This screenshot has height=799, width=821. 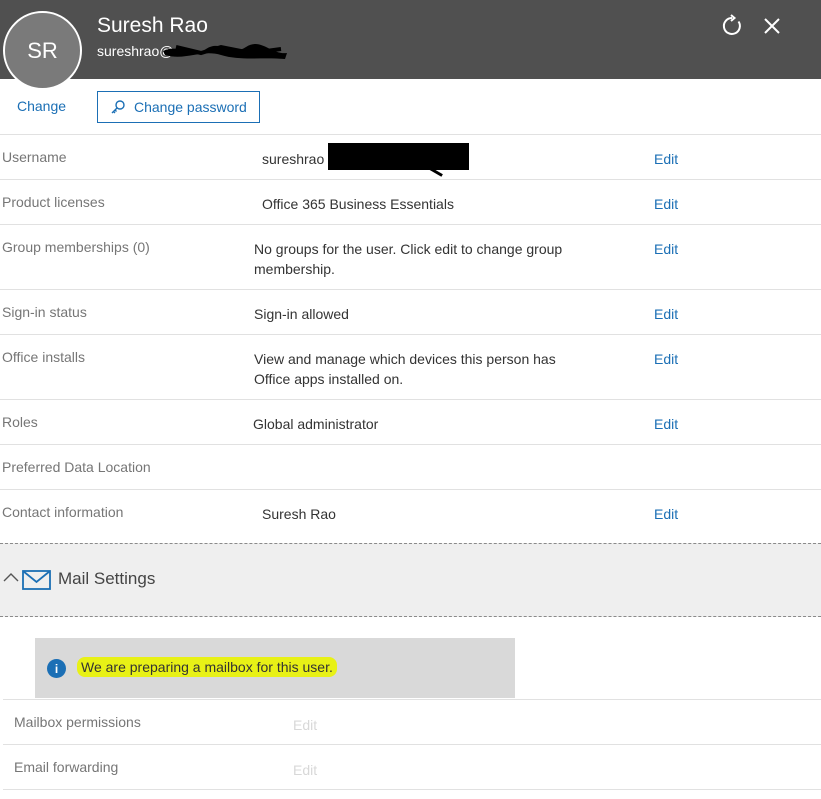 I want to click on change-password-label: Change password, so click(x=190, y=107).